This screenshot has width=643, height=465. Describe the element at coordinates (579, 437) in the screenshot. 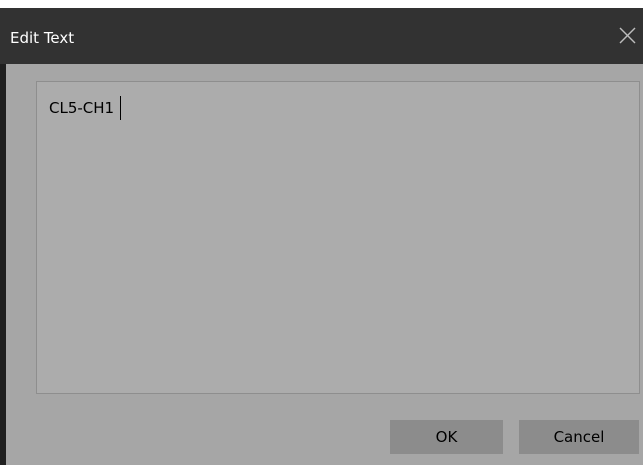

I see `cancel-button: Cancel` at that location.